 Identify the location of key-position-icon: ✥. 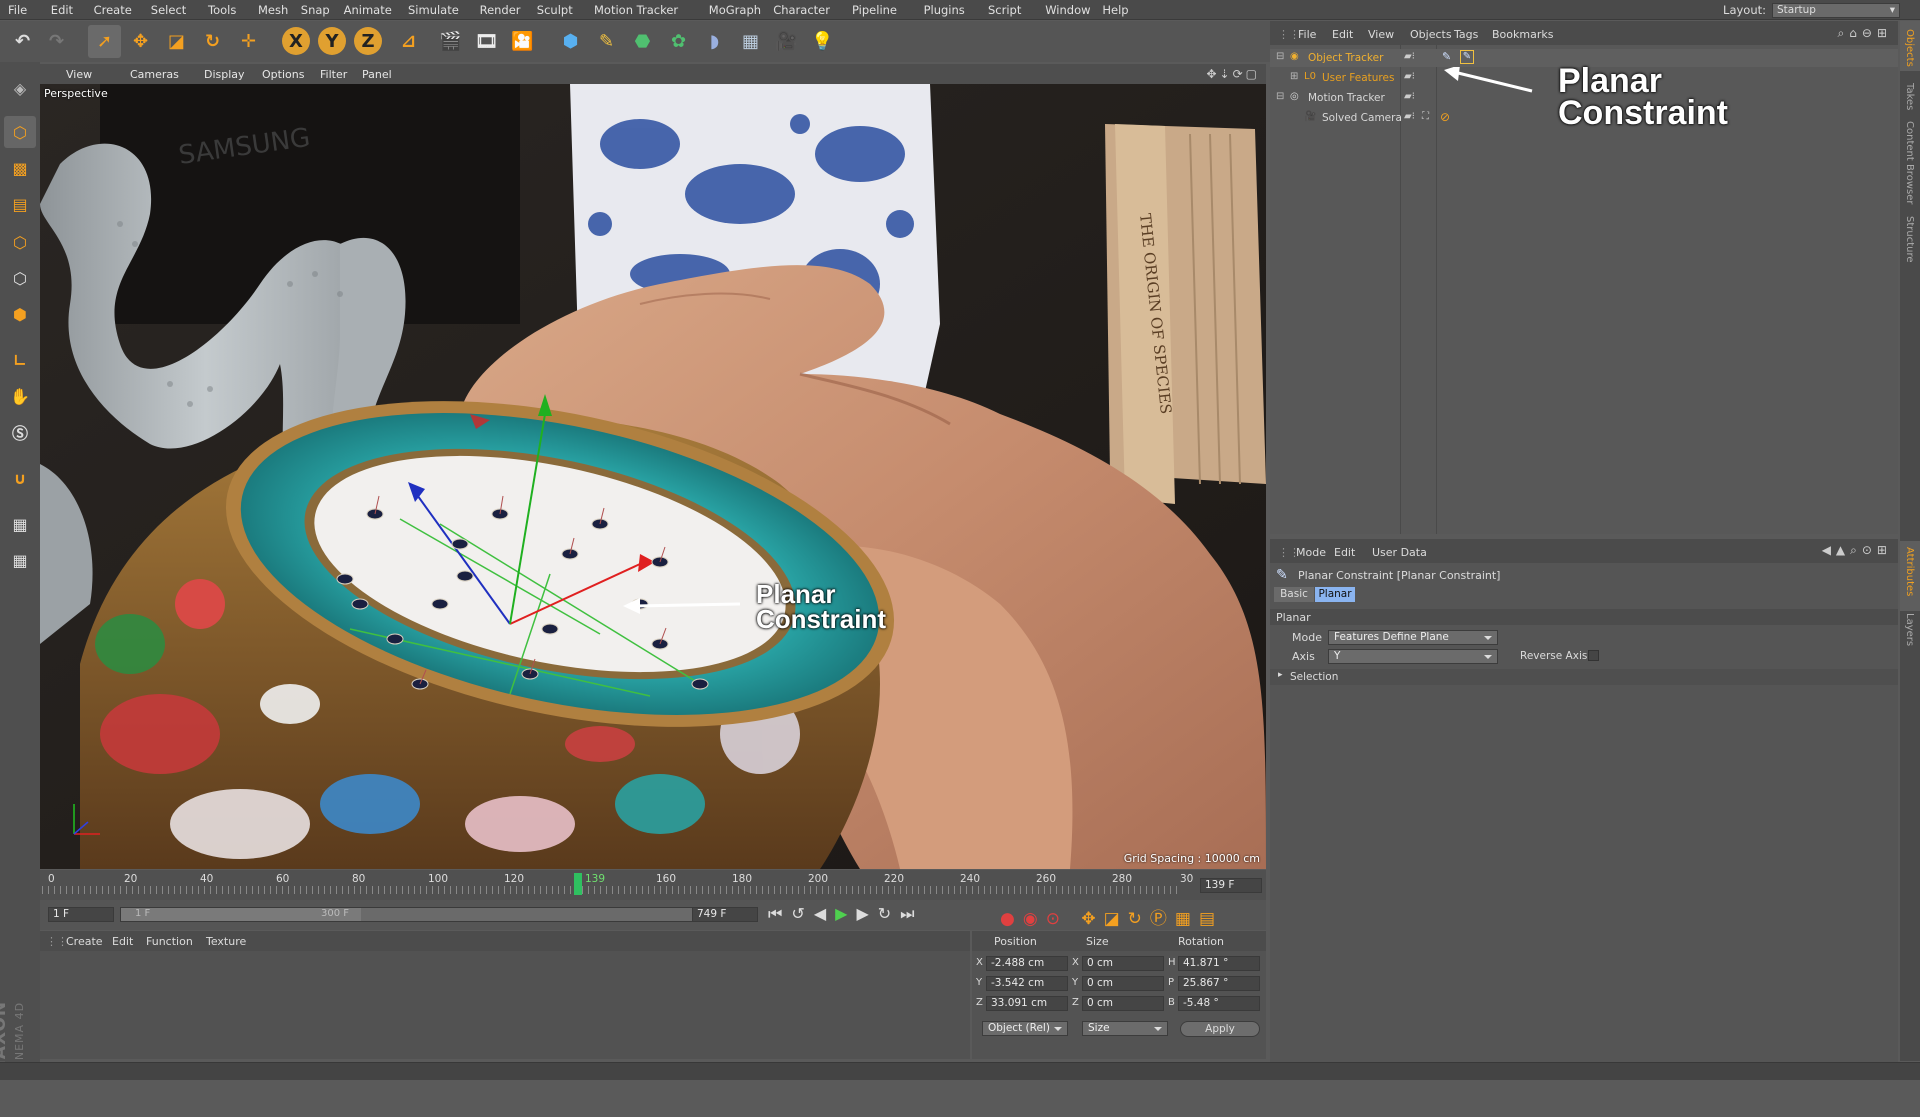
(1092, 919).